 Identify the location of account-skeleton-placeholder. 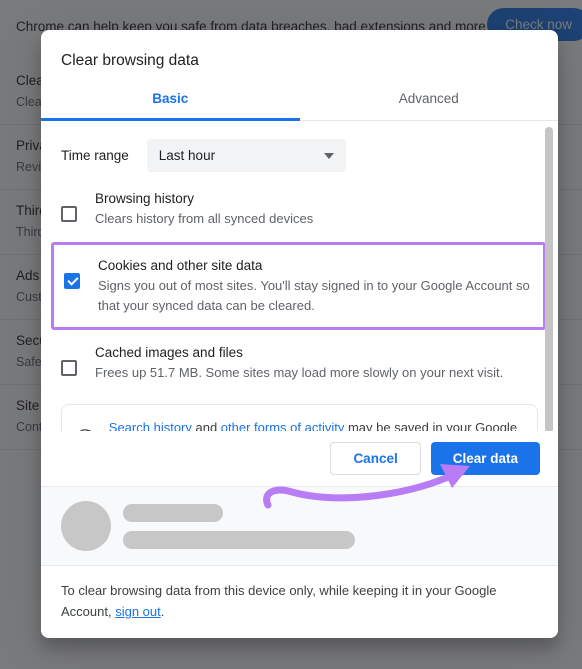
(299, 526).